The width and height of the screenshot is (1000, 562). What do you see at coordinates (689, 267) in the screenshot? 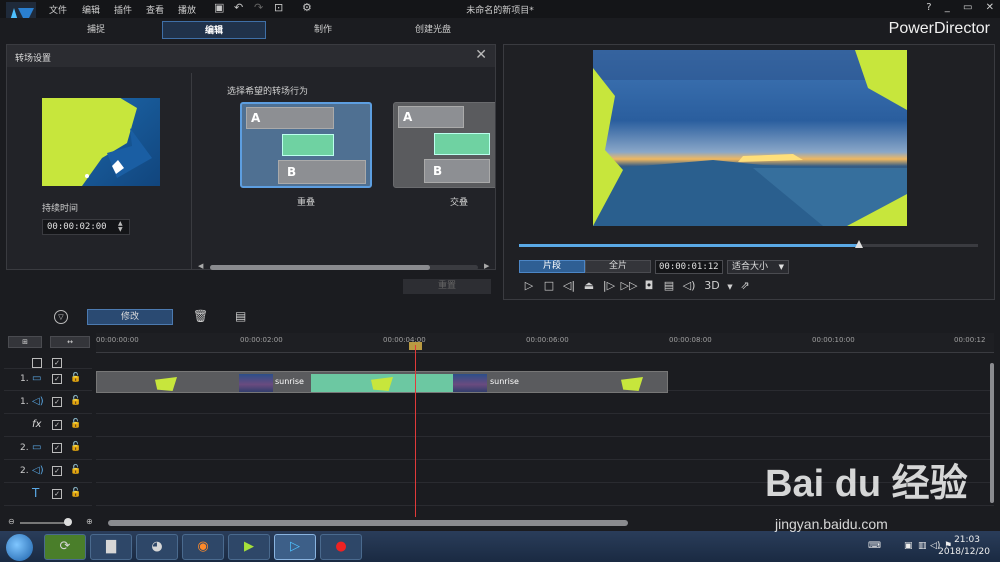
I see `timecode-field: 00:00:01:12` at bounding box center [689, 267].